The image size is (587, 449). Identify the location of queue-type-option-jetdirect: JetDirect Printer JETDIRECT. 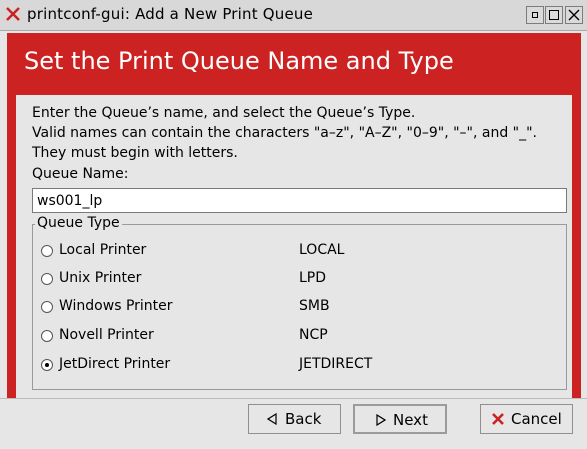
(300, 365).